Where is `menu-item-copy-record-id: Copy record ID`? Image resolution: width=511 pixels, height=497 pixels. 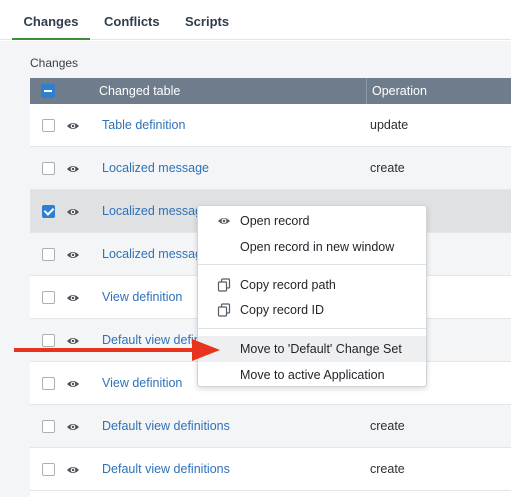 menu-item-copy-record-id: Copy record ID is located at coordinates (312, 310).